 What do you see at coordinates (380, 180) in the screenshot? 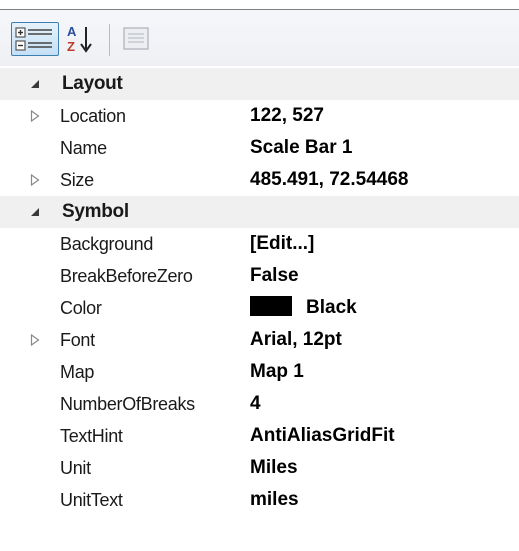
I see `property-value: 485.491, 72.54468` at bounding box center [380, 180].